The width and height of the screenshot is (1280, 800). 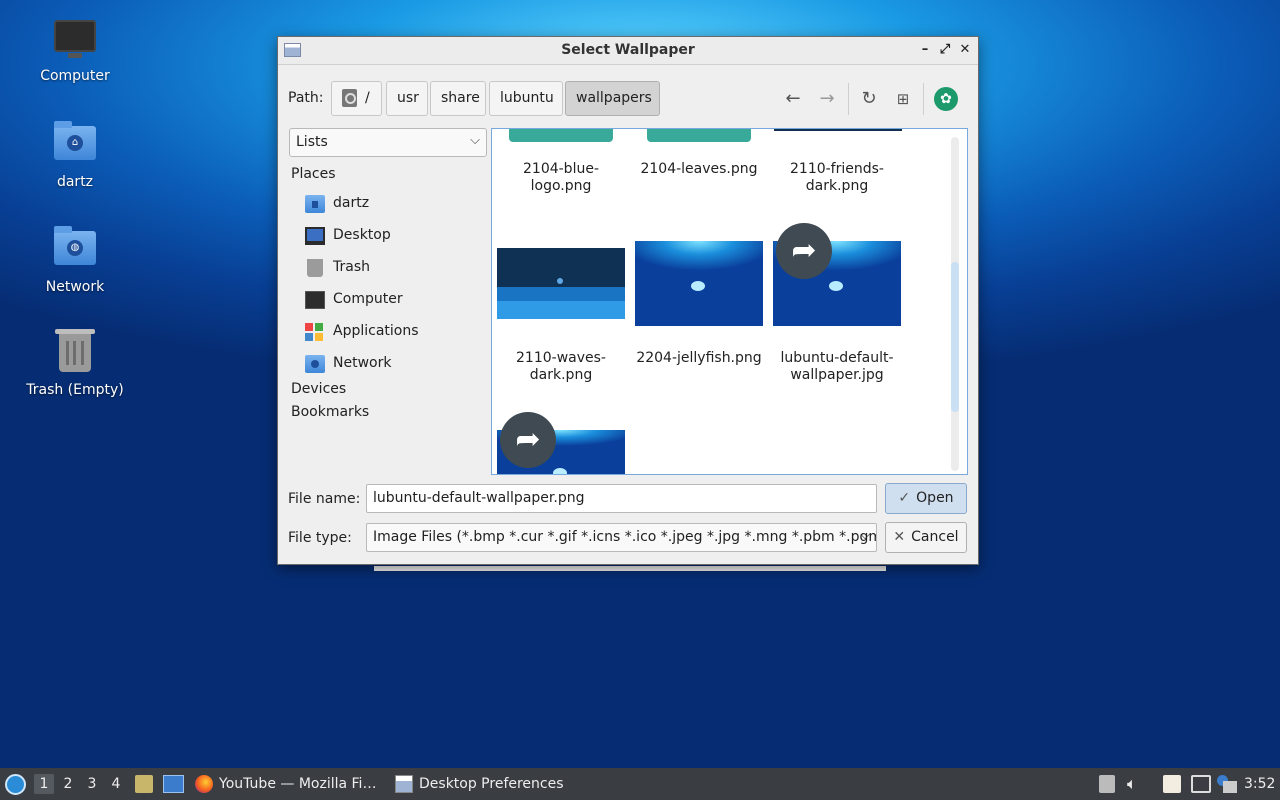 I want to click on file-name-2104-leaves: 2104-leaves.png, so click(x=699, y=169).